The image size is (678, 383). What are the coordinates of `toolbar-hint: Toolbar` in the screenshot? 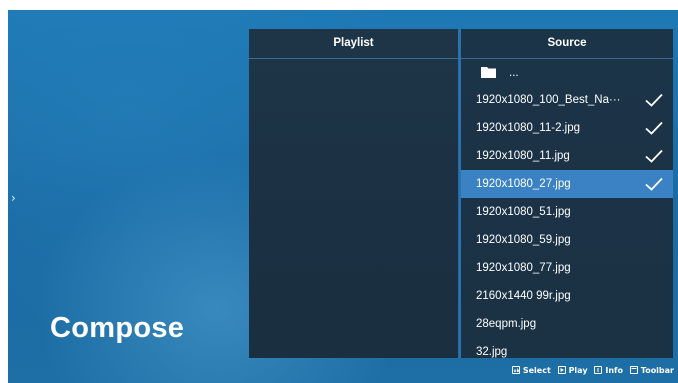 It's located at (651, 370).